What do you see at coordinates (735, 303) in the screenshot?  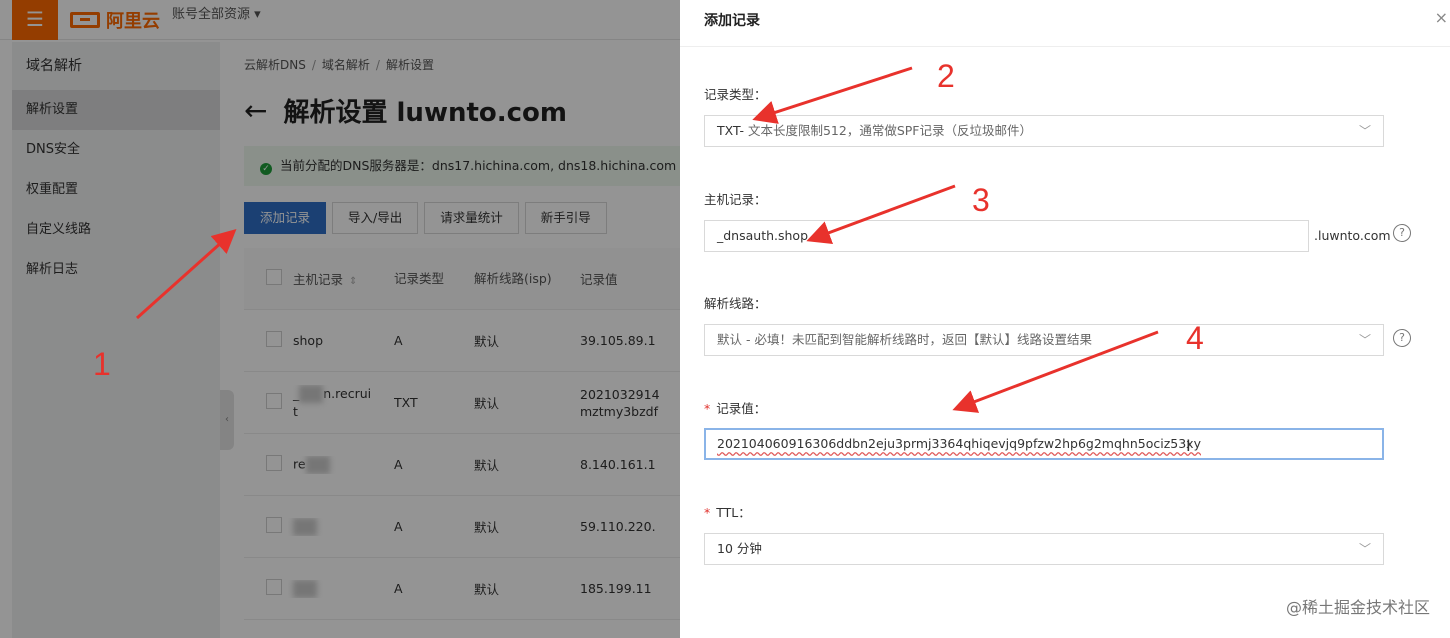 I see `resolve-line-label: 解析线路：` at bounding box center [735, 303].